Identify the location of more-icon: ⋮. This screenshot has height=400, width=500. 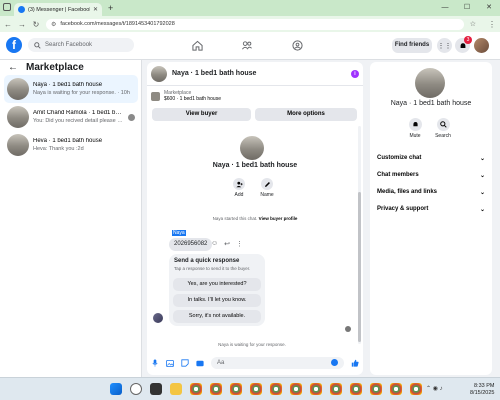
(239, 244).